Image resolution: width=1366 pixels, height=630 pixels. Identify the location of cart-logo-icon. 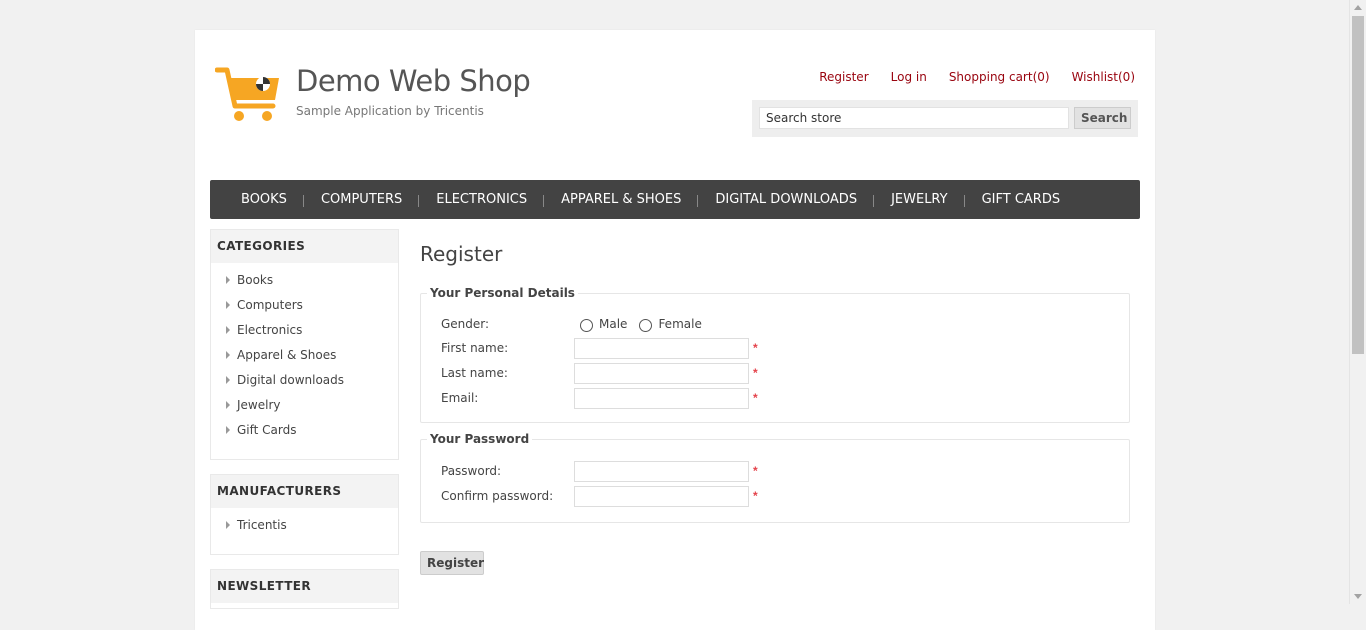
(250, 96).